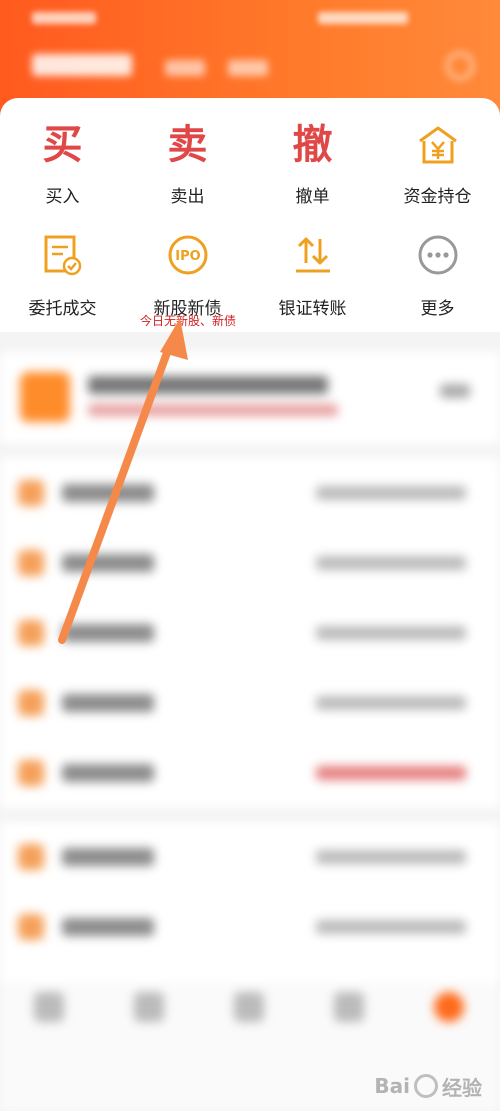 This screenshot has width=500, height=1111. What do you see at coordinates (82, 65) in the screenshot?
I see `app-logo` at bounding box center [82, 65].